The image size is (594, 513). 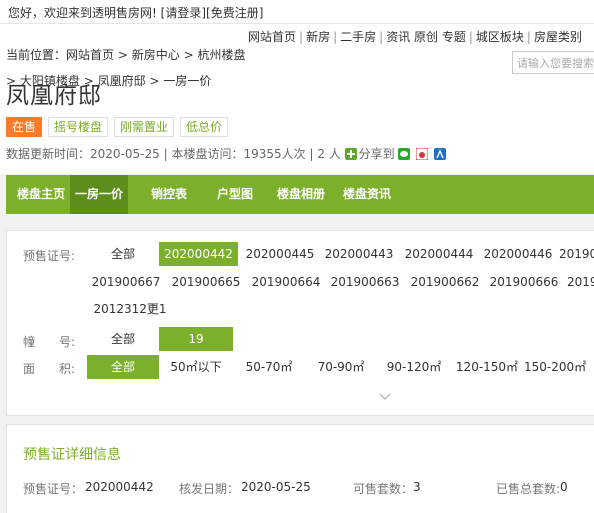 I want to click on presale-option: 202000446, so click(x=518, y=254).